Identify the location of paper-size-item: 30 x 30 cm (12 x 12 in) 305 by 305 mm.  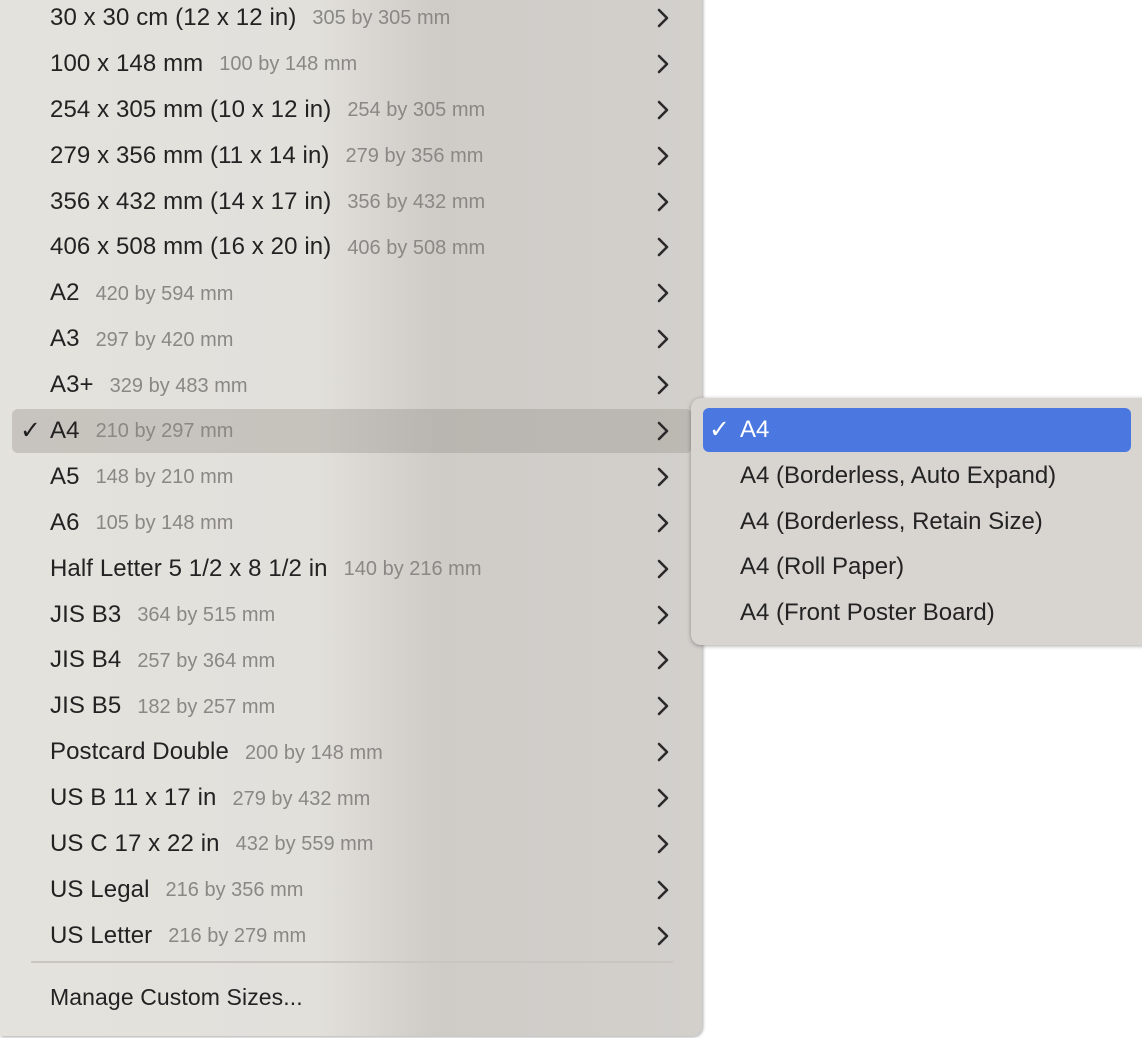
(351, 20).